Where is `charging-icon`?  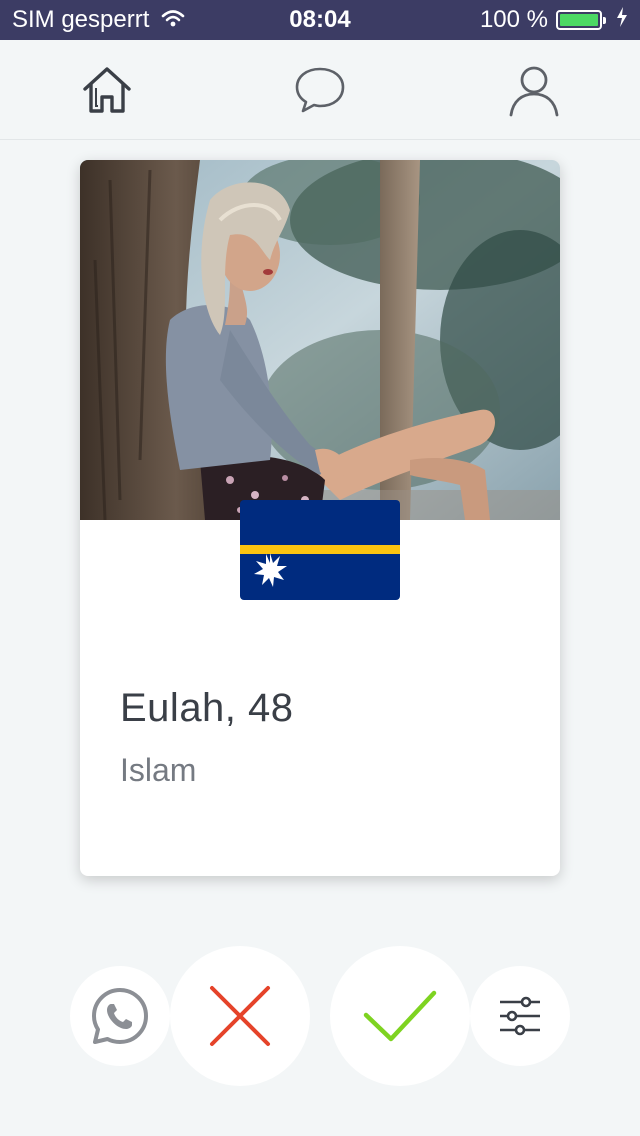
charging-icon is located at coordinates (622, 20).